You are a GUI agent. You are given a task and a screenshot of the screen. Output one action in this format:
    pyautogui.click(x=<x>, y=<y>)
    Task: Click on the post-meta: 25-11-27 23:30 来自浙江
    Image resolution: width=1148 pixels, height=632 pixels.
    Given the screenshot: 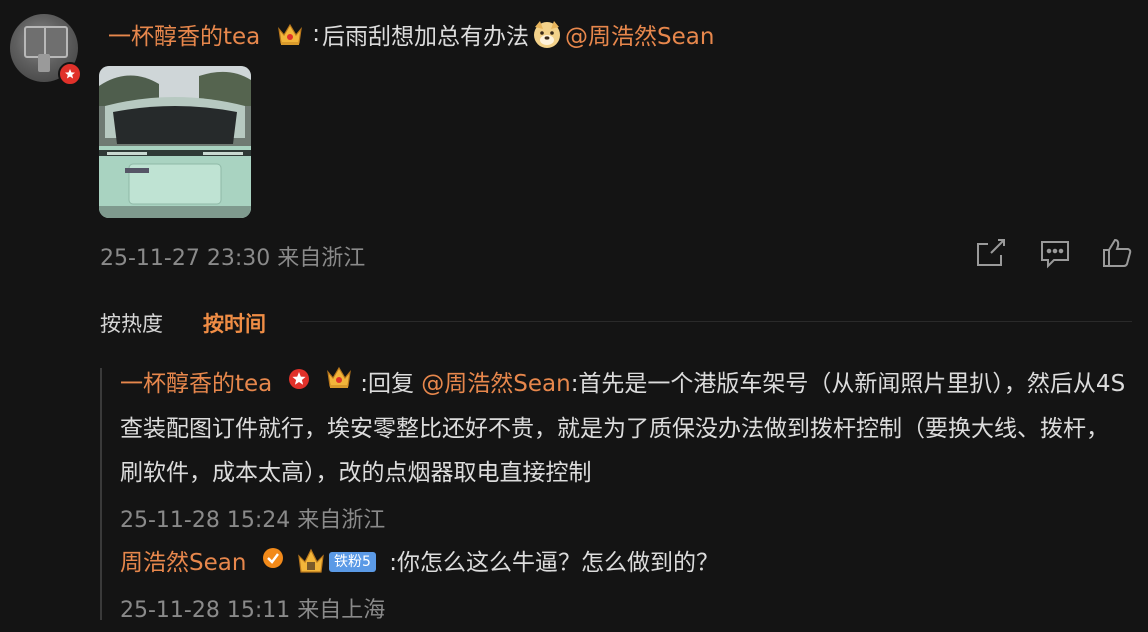 What is the action you would take?
    pyautogui.click(x=232, y=256)
    